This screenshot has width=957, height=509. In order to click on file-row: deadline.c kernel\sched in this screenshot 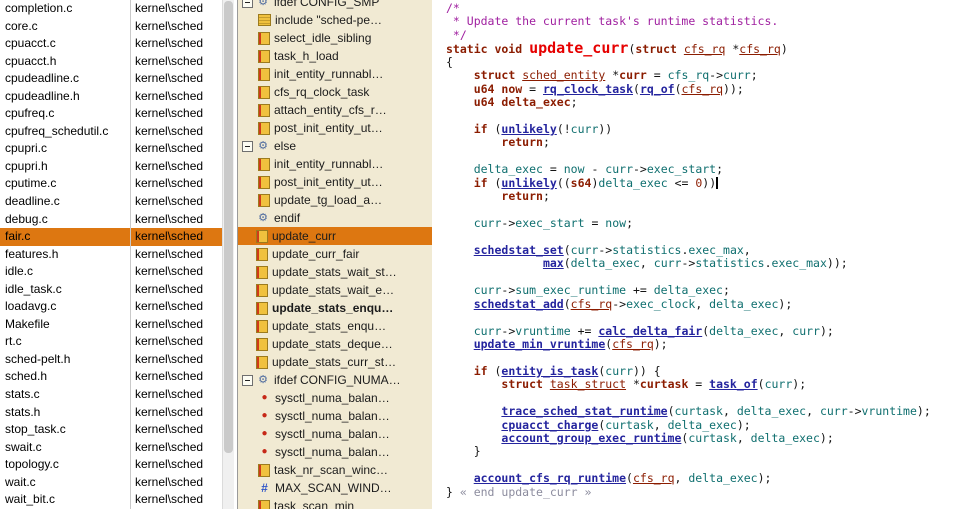, I will do `click(111, 202)`.